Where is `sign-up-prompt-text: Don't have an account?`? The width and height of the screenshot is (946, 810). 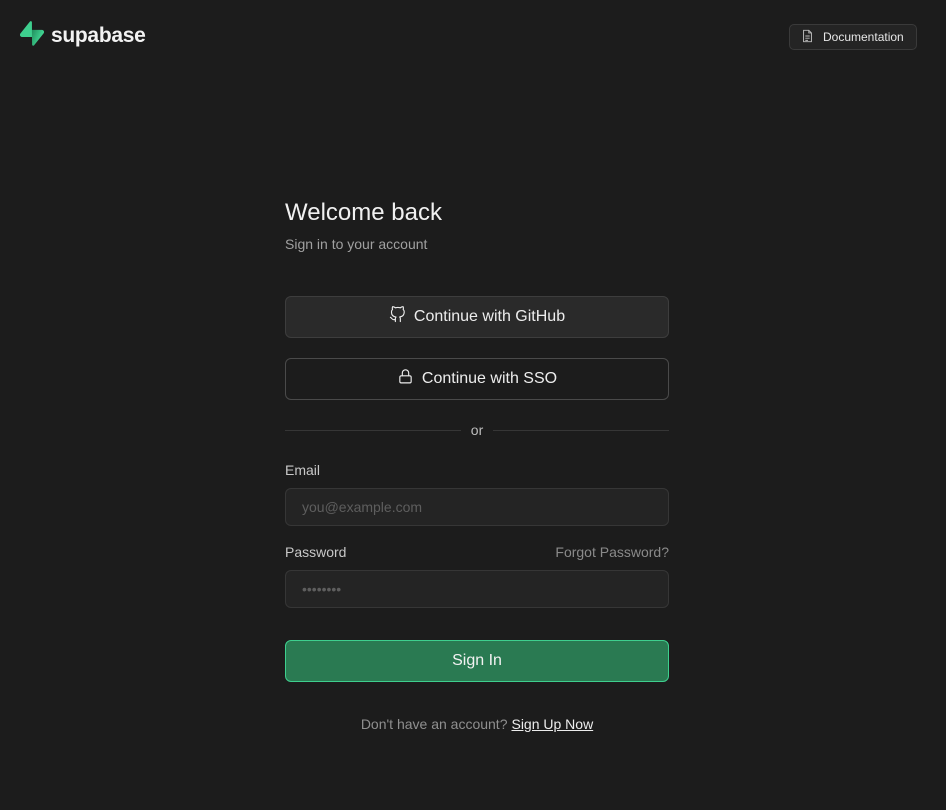 sign-up-prompt-text: Don't have an account? is located at coordinates (434, 724).